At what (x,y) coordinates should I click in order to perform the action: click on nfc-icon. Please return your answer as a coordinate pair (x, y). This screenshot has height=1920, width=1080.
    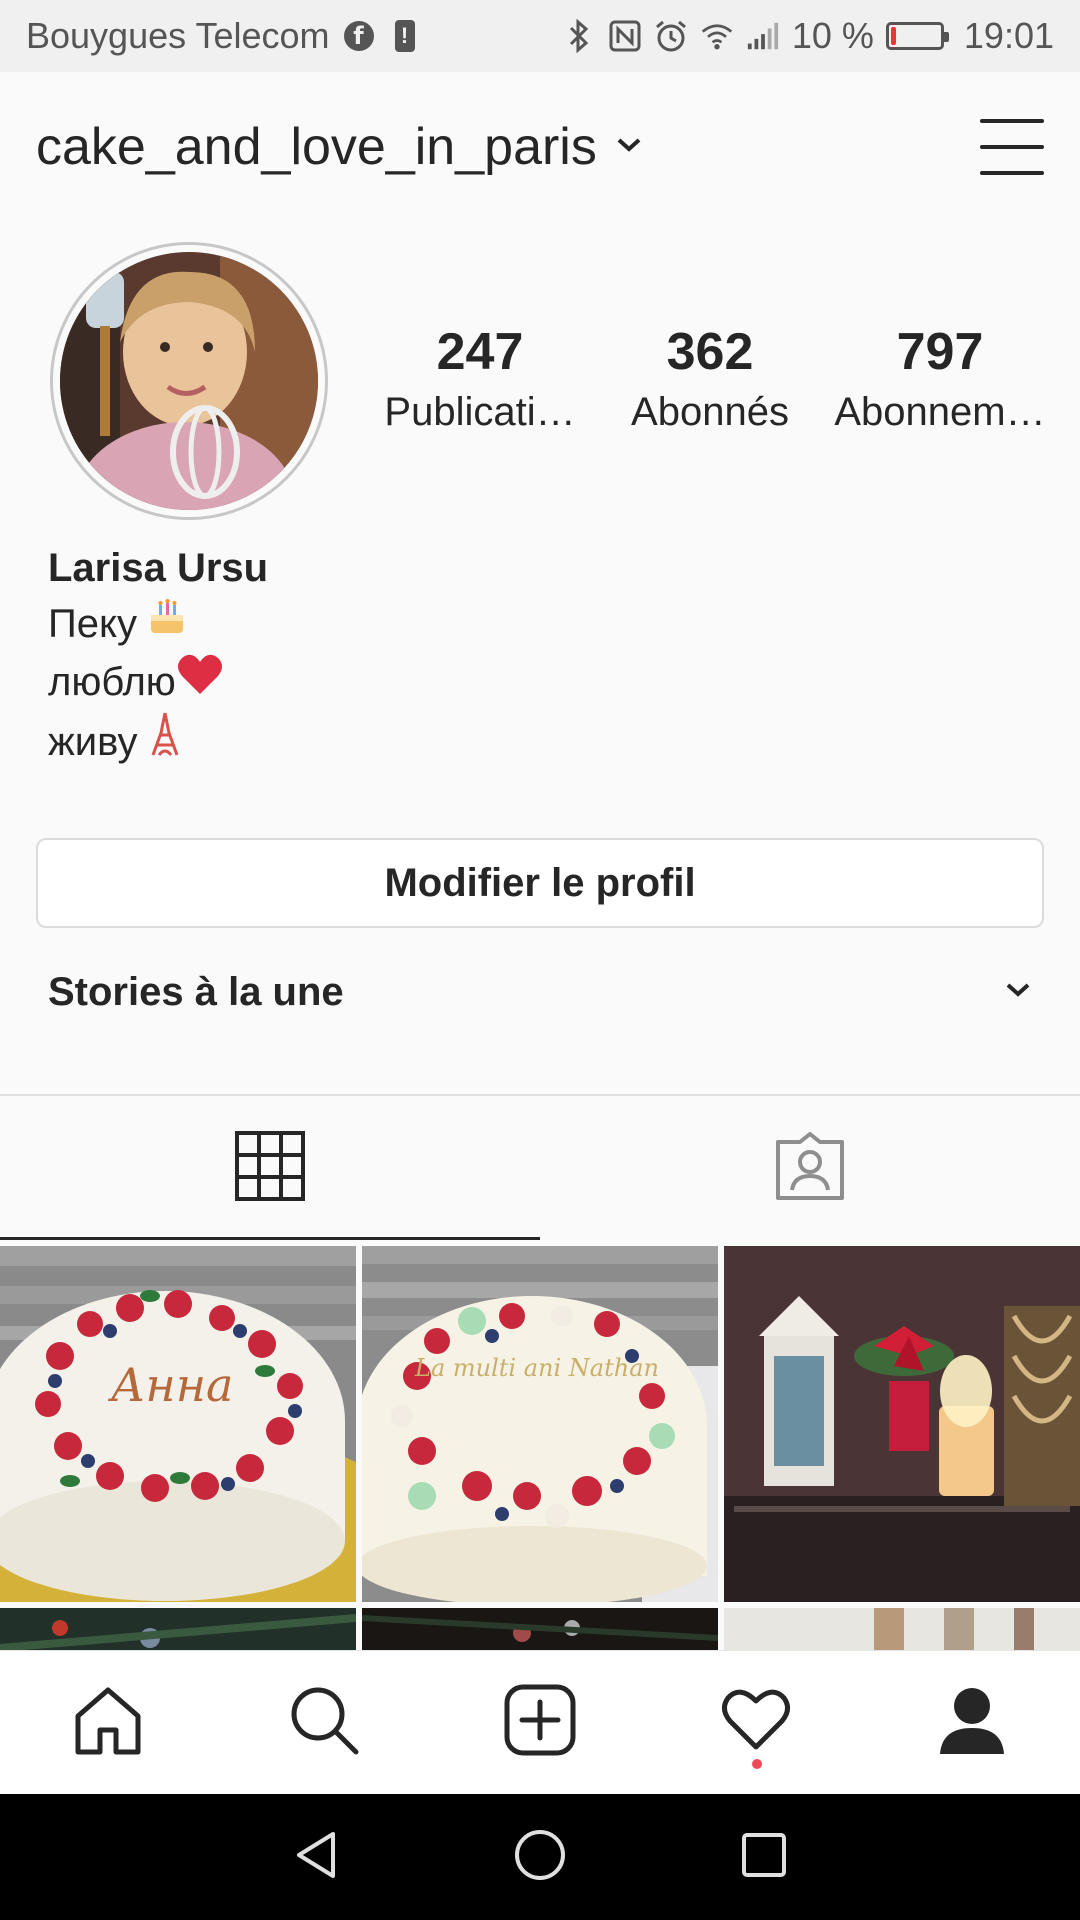
    Looking at the image, I should click on (625, 36).